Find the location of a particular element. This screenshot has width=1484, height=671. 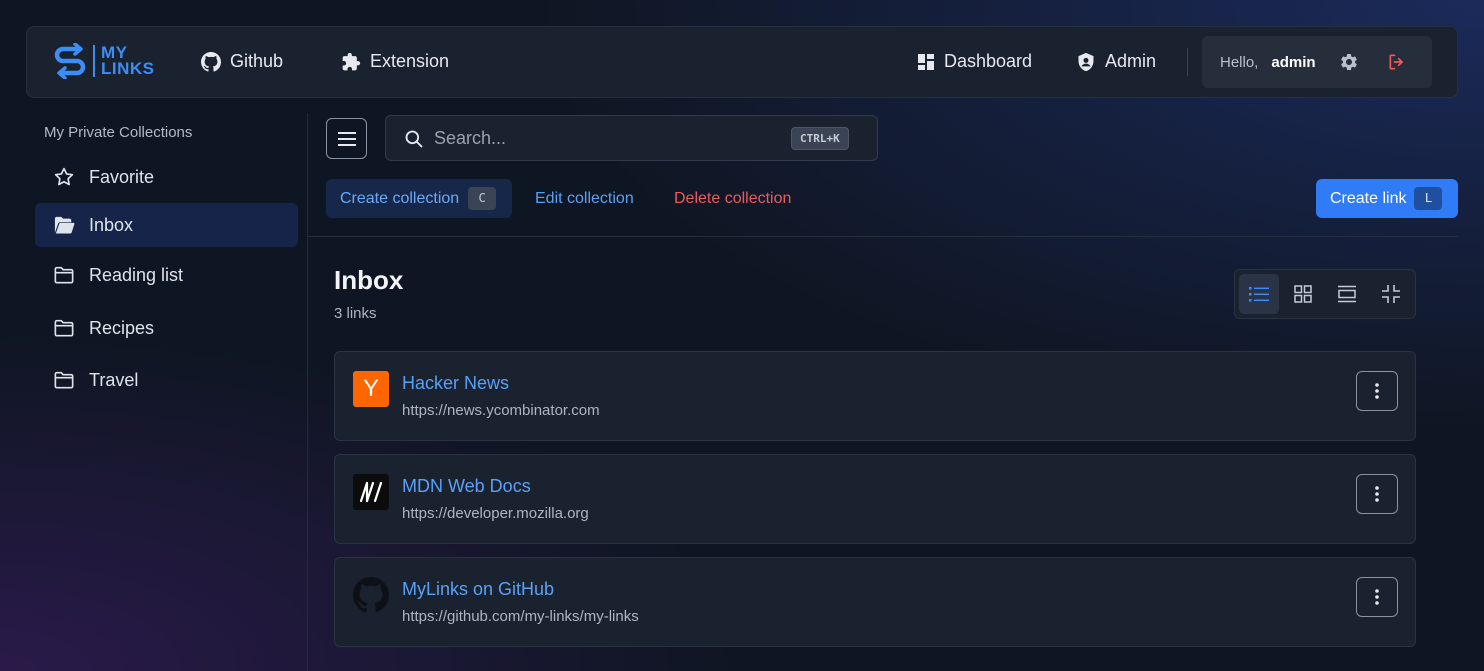

link-title: MDN Web Docs is located at coordinates (466, 486).